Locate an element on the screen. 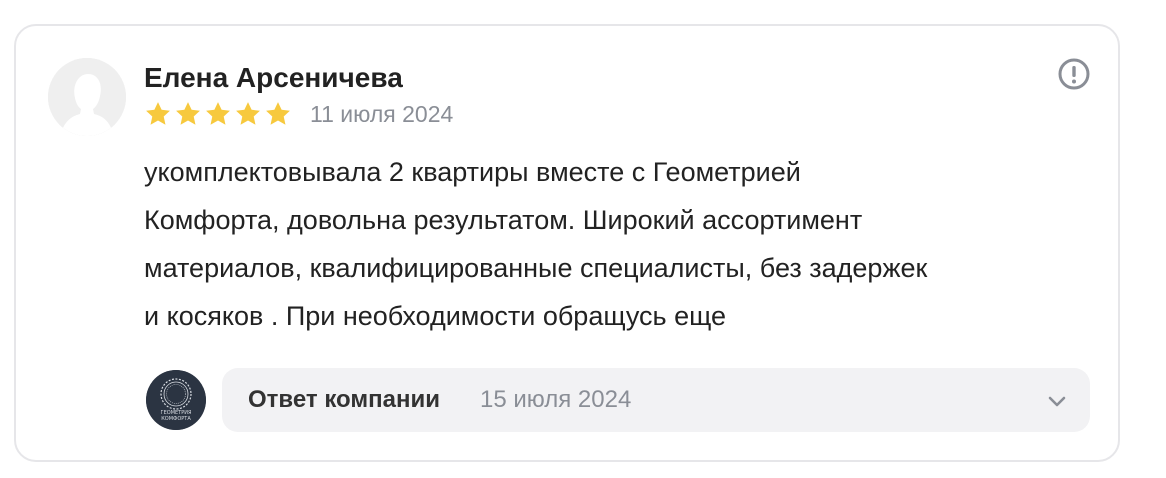  author-avatar is located at coordinates (87, 97).